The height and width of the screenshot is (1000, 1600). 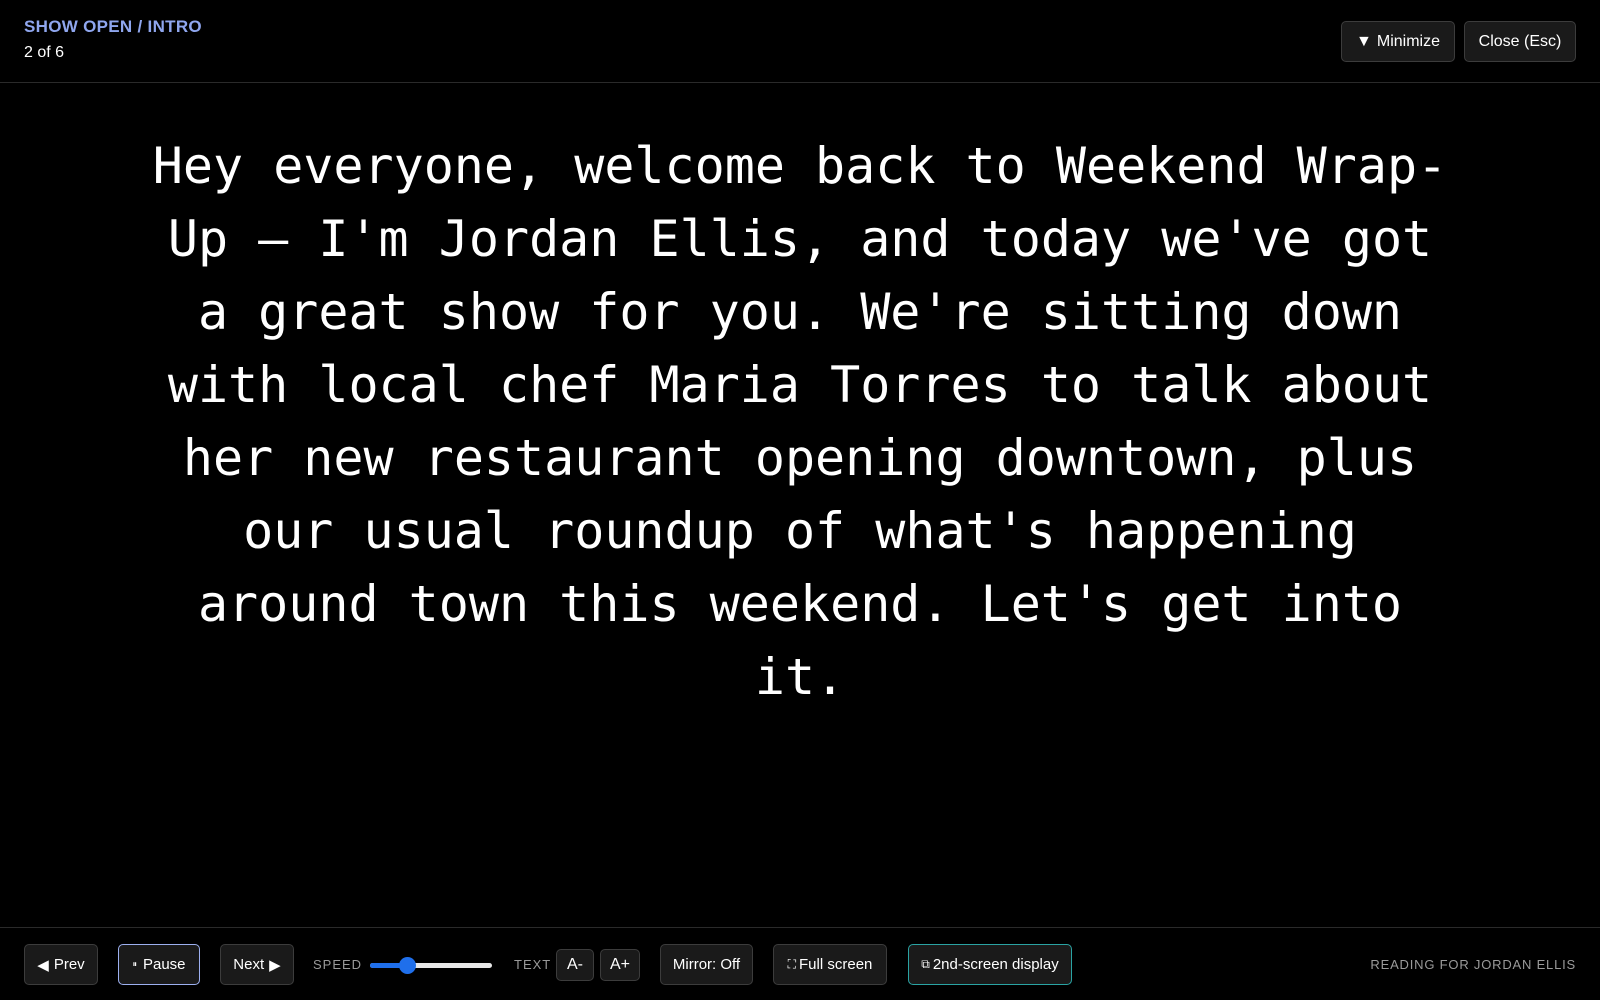 I want to click on speed-slider, so click(x=431, y=965).